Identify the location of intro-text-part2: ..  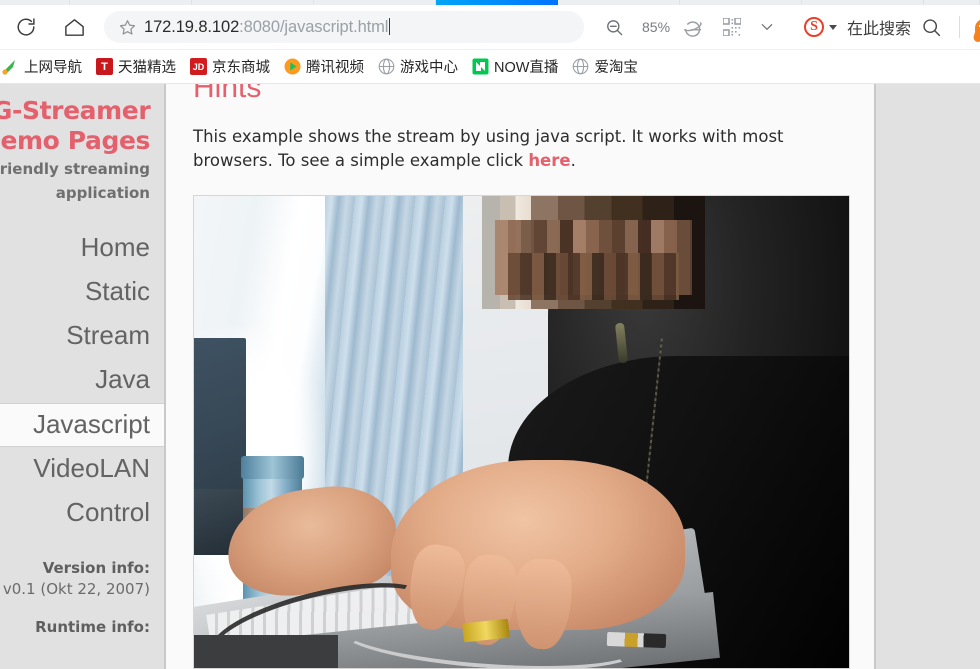
(573, 161).